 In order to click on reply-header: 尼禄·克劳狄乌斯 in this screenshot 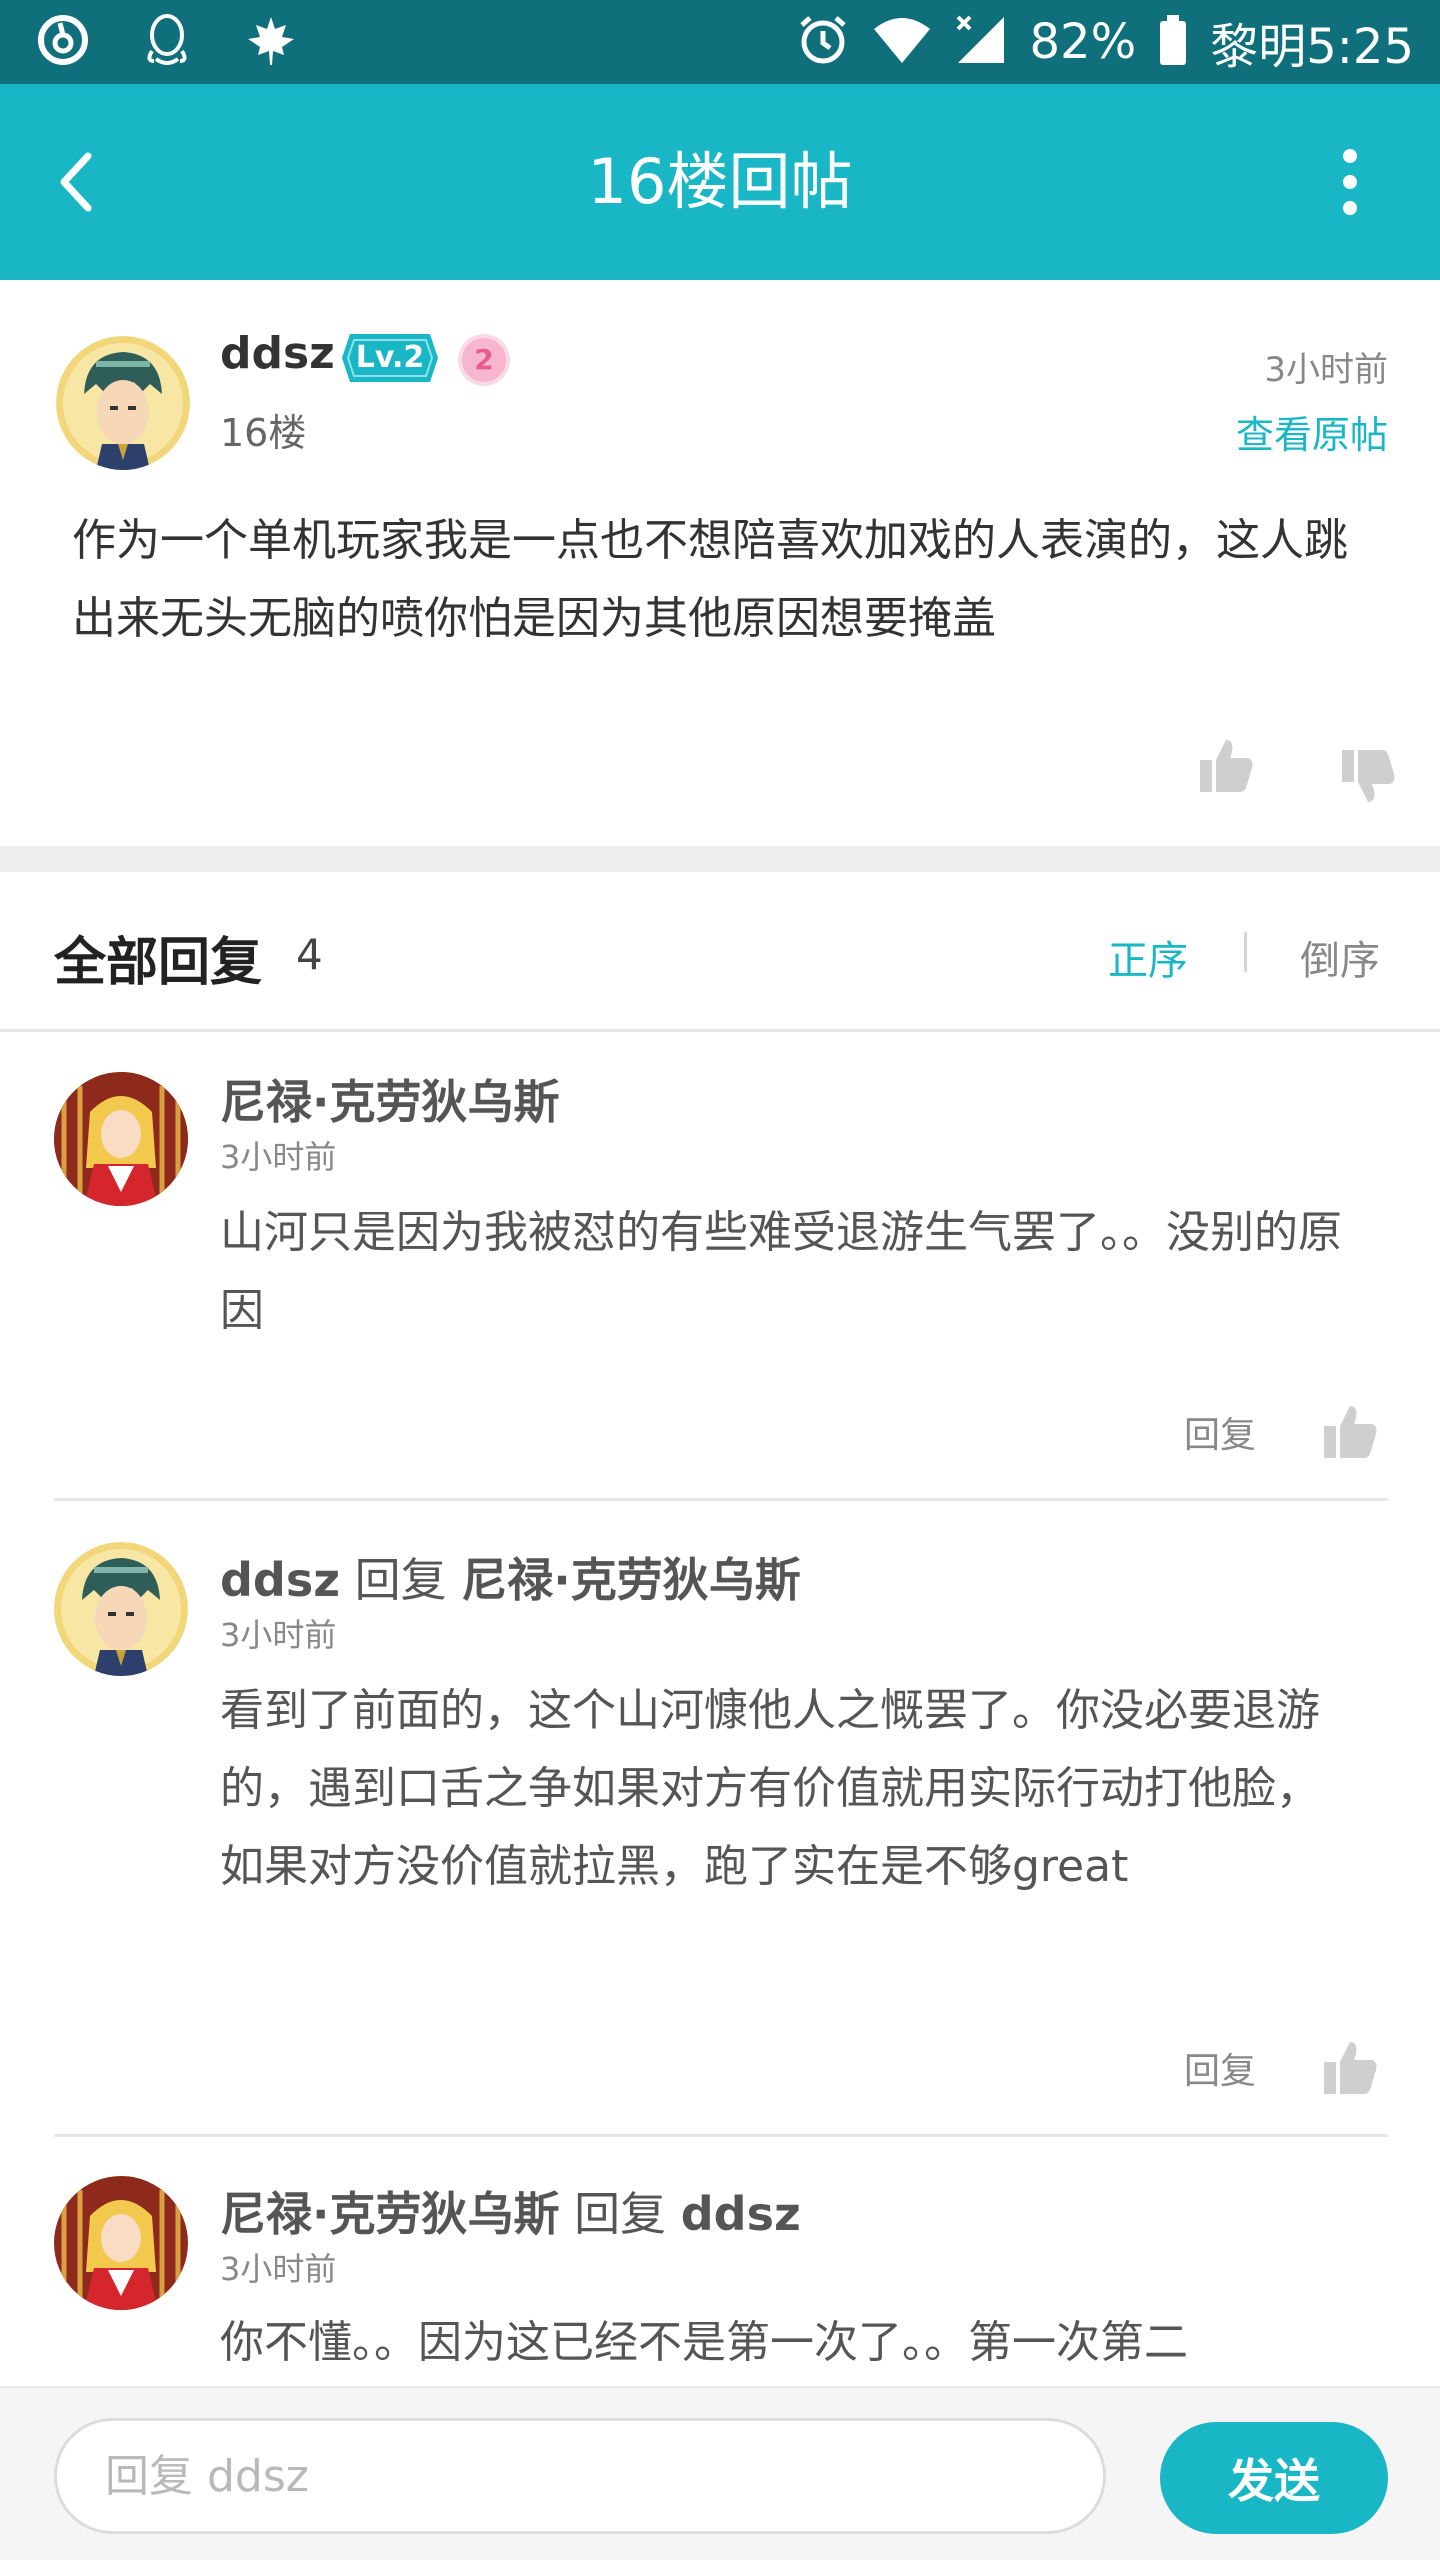, I will do `click(389, 1099)`.